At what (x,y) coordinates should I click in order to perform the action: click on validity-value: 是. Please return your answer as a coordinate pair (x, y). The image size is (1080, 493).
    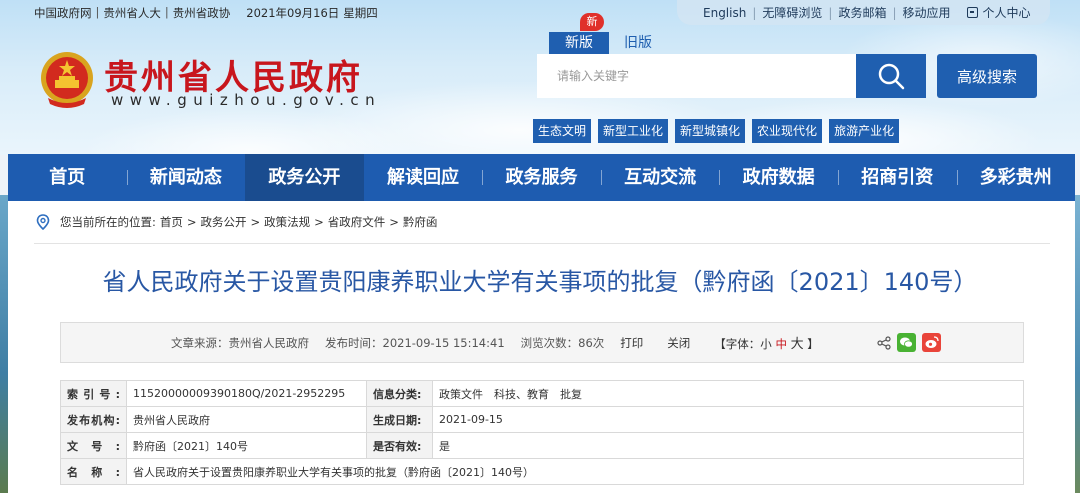
    Looking at the image, I should click on (728, 445).